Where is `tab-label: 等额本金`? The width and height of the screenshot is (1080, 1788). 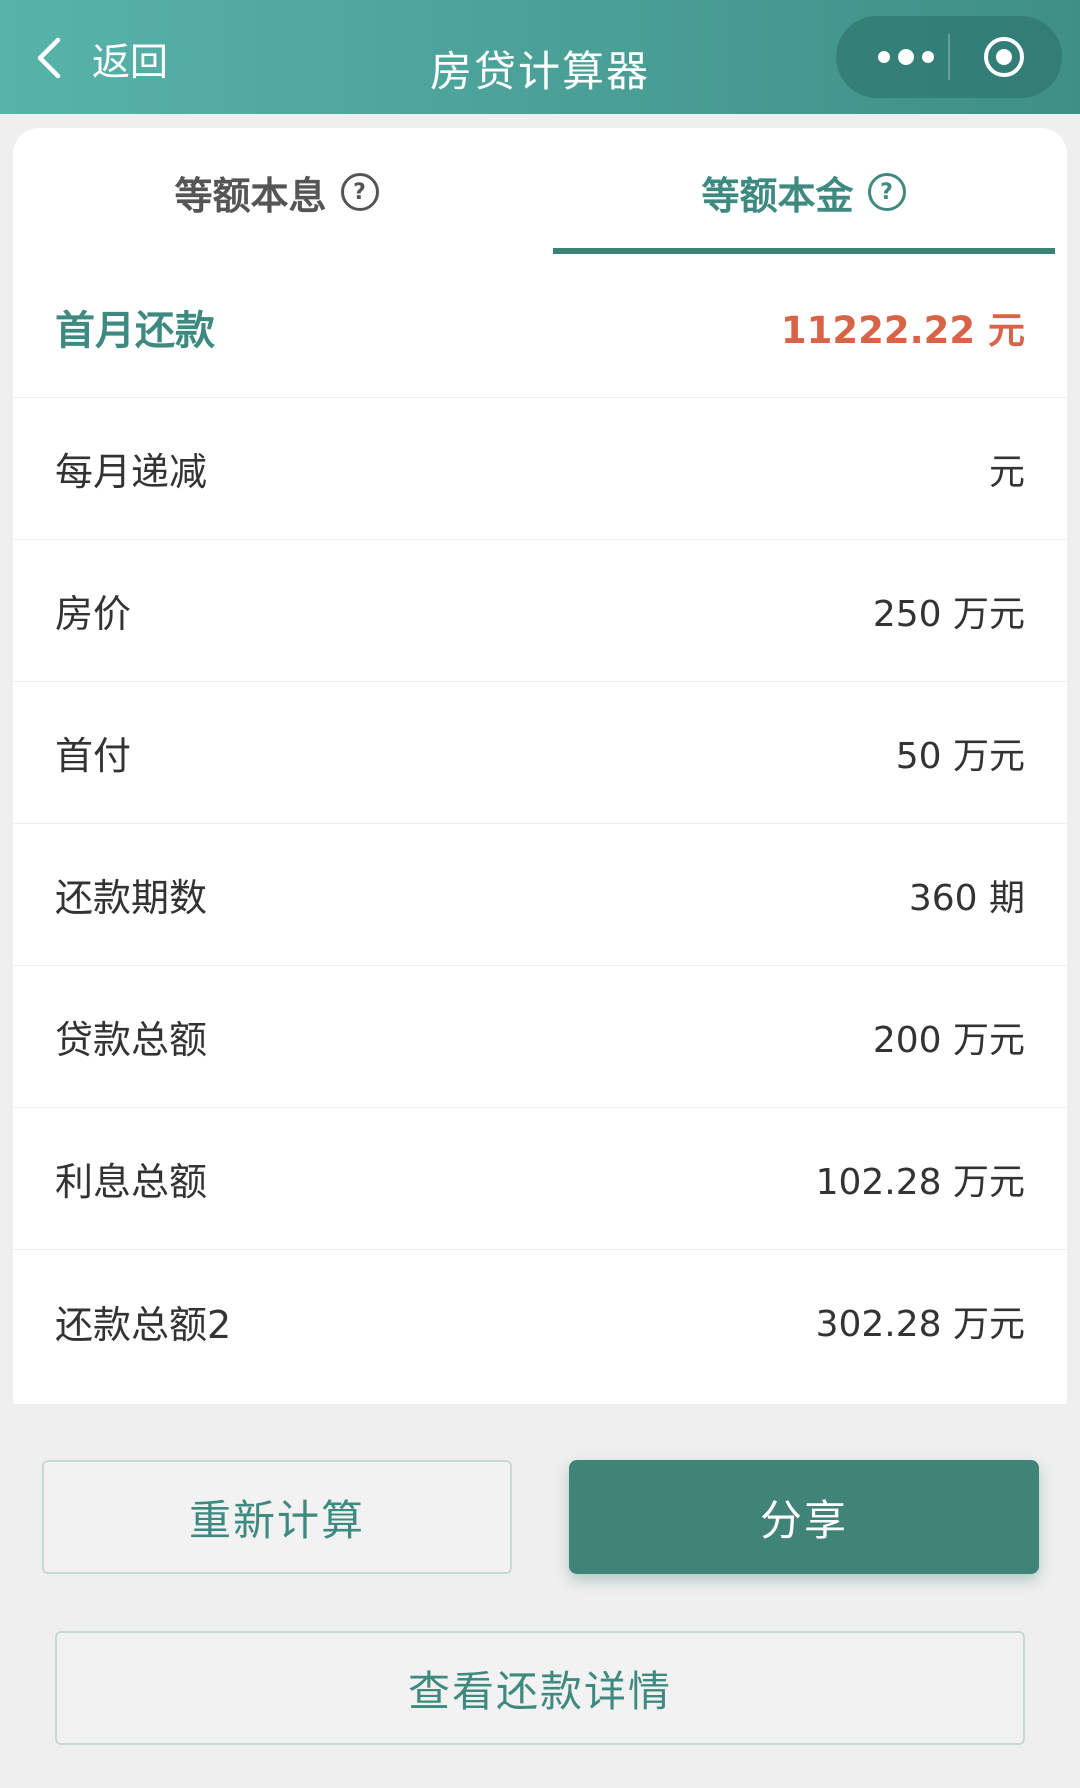
tab-label: 等额本金 is located at coordinates (777, 195).